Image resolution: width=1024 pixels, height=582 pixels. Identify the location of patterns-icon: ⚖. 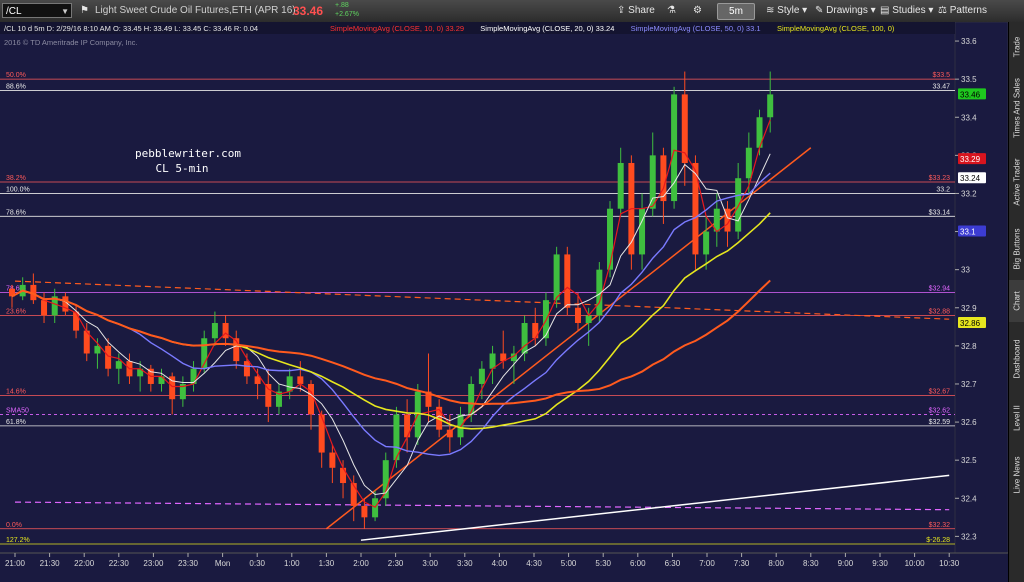
(942, 10).